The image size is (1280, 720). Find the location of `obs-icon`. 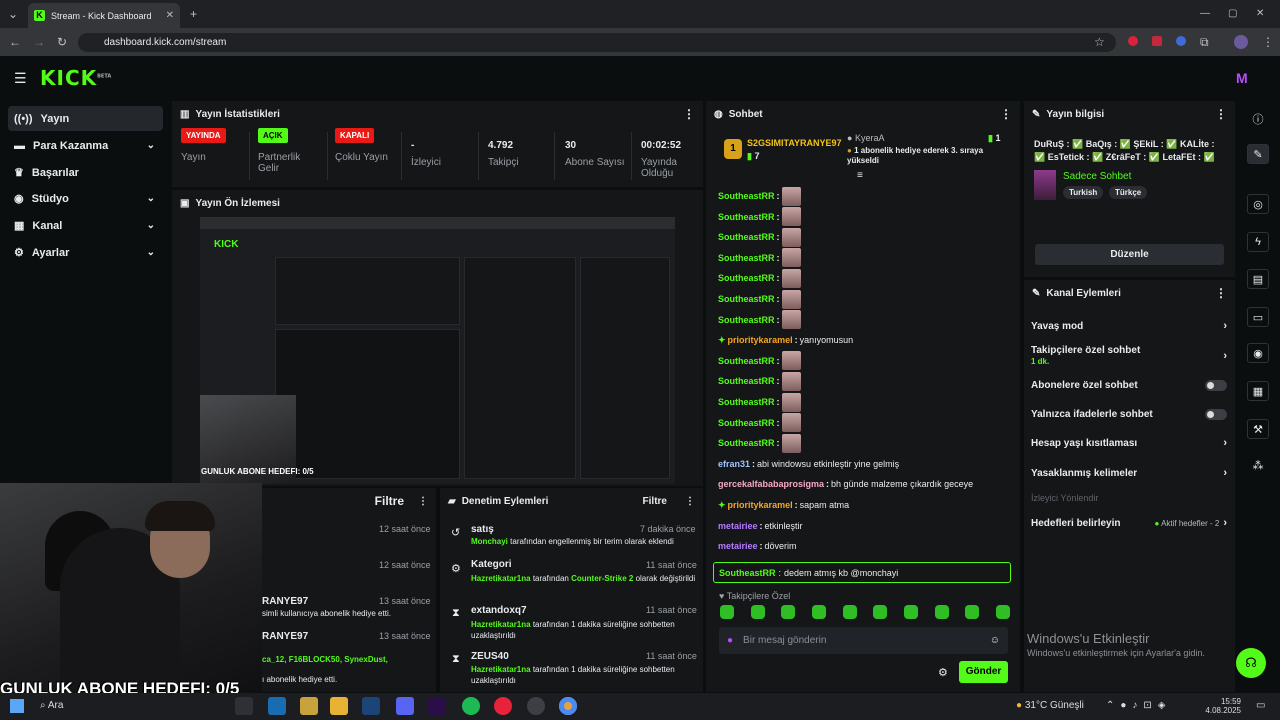

obs-icon is located at coordinates (536, 706).